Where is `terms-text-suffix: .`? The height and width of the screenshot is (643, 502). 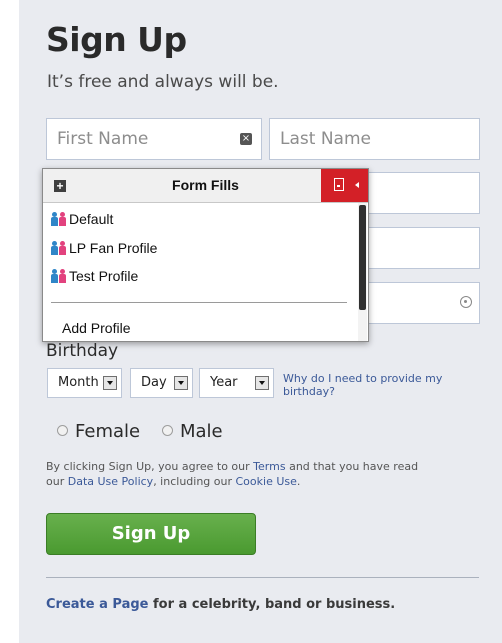
terms-text-suffix: . is located at coordinates (298, 481).